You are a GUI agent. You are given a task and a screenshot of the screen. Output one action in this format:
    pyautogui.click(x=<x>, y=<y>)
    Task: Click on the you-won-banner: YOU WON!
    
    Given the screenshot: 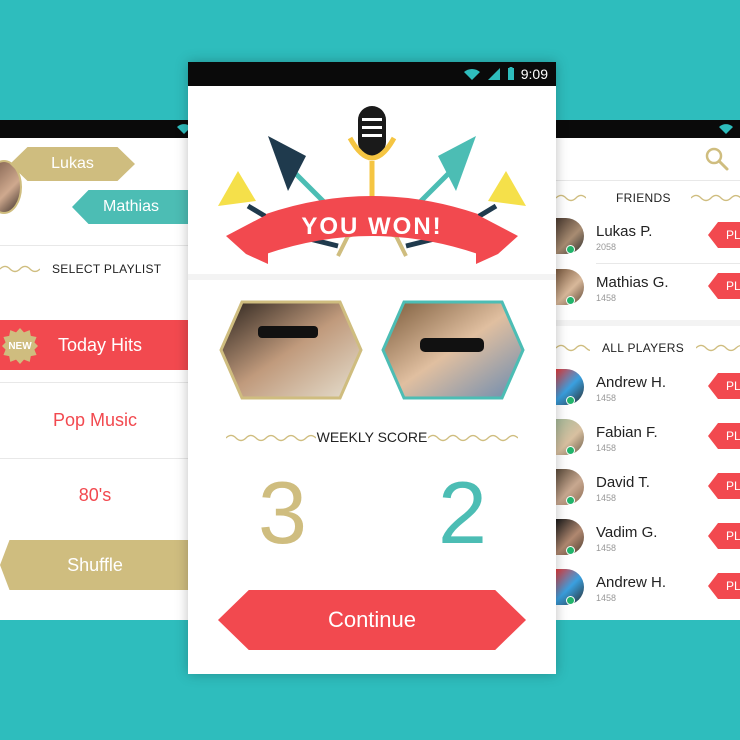 What is the action you would take?
    pyautogui.click(x=372, y=185)
    